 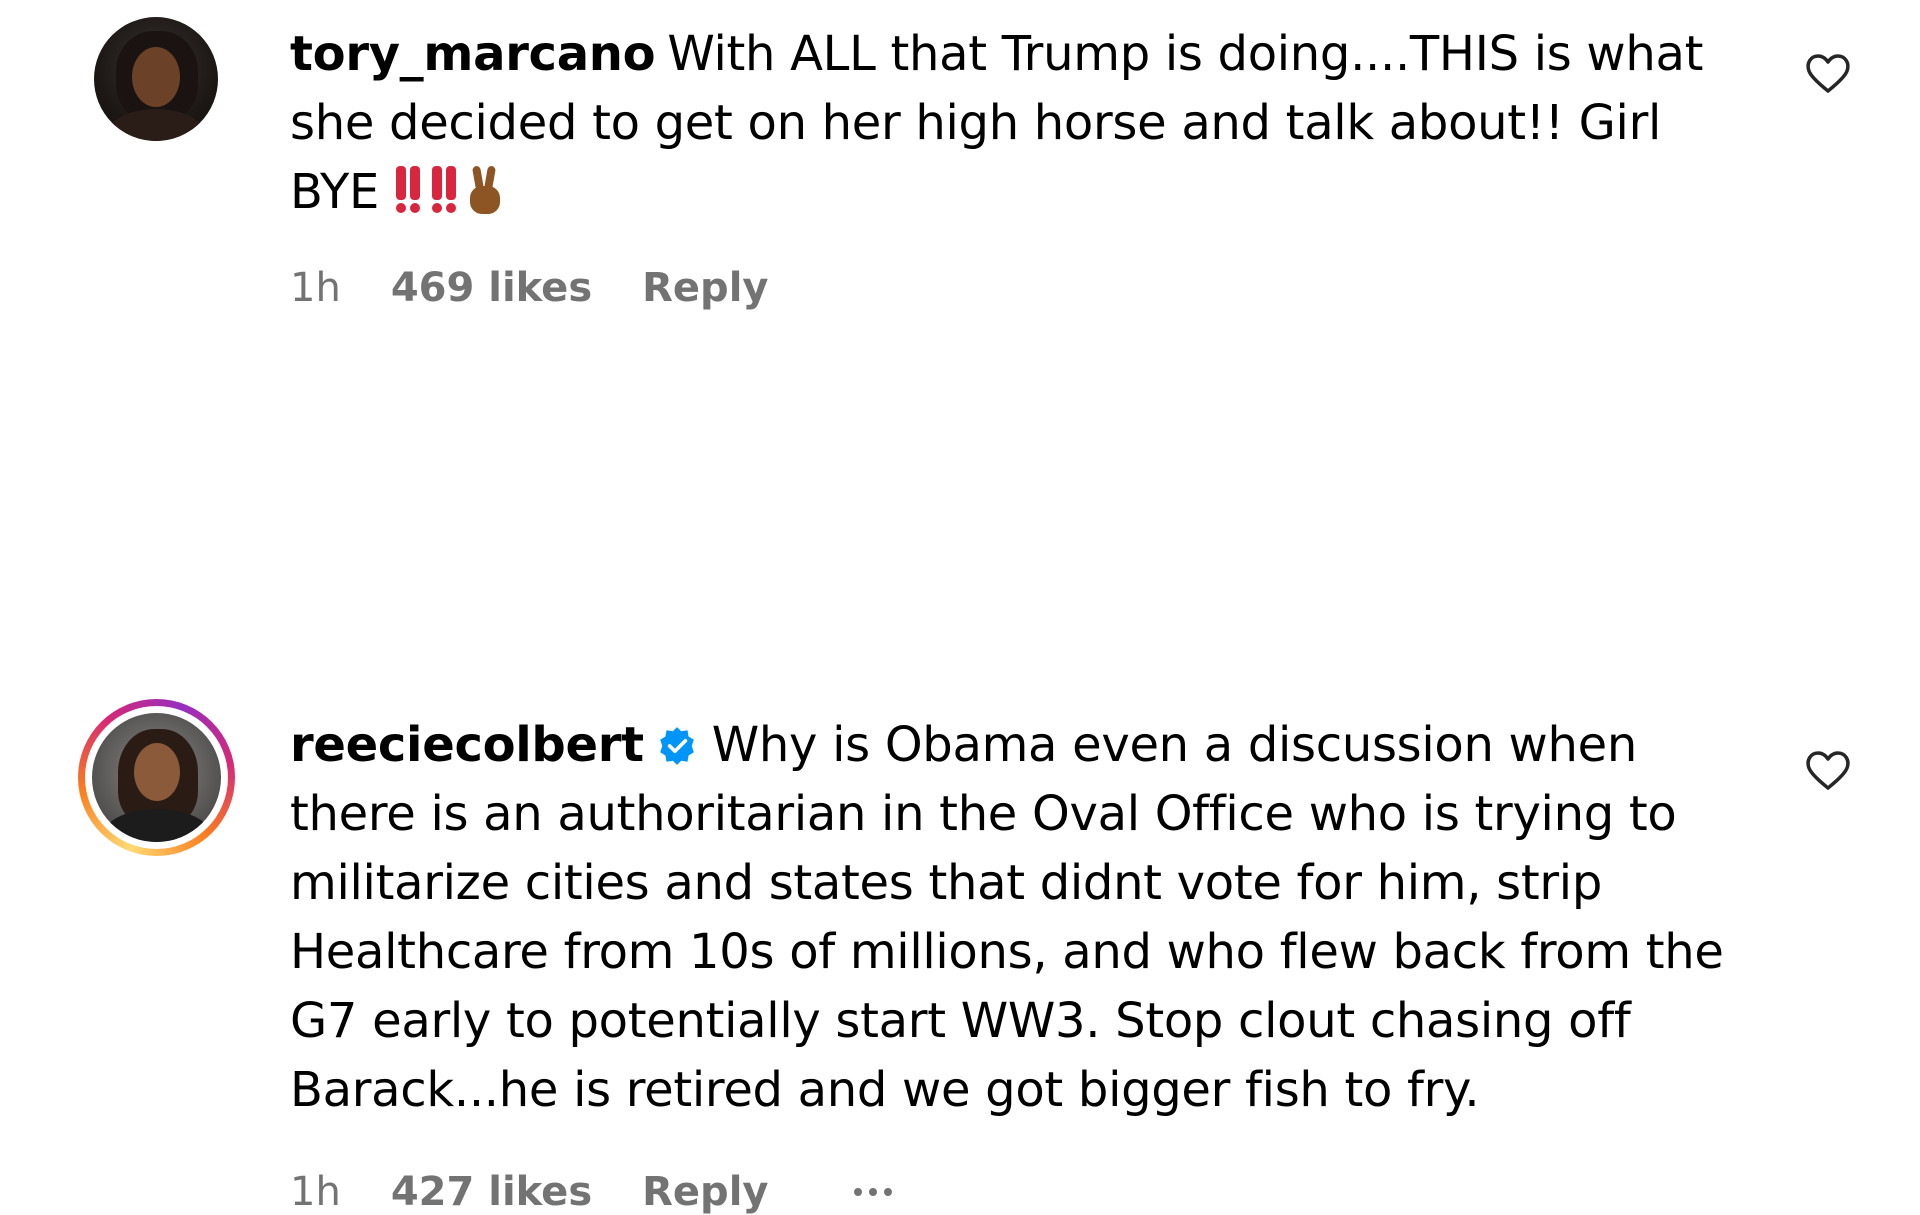 I want to click on victory-hand-icon, so click(x=485, y=190).